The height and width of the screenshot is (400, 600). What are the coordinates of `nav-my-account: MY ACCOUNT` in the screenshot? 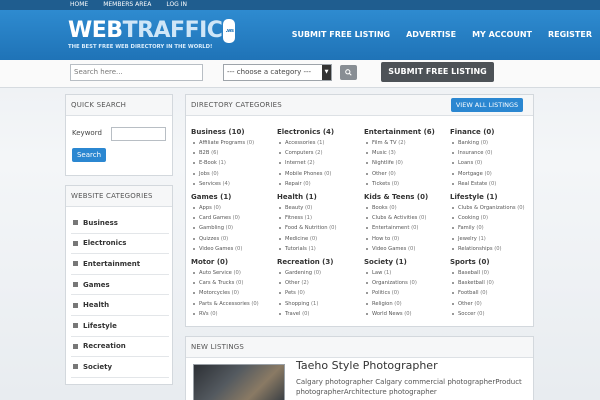 It's located at (502, 34).